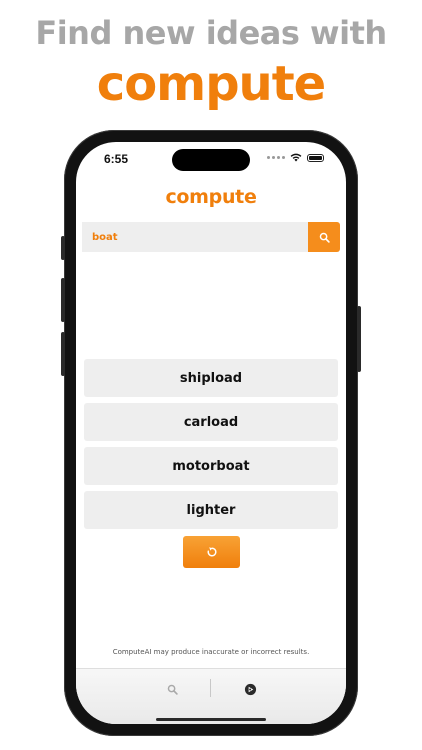 The image size is (422, 750). I want to click on app-logo: compute, so click(211, 197).